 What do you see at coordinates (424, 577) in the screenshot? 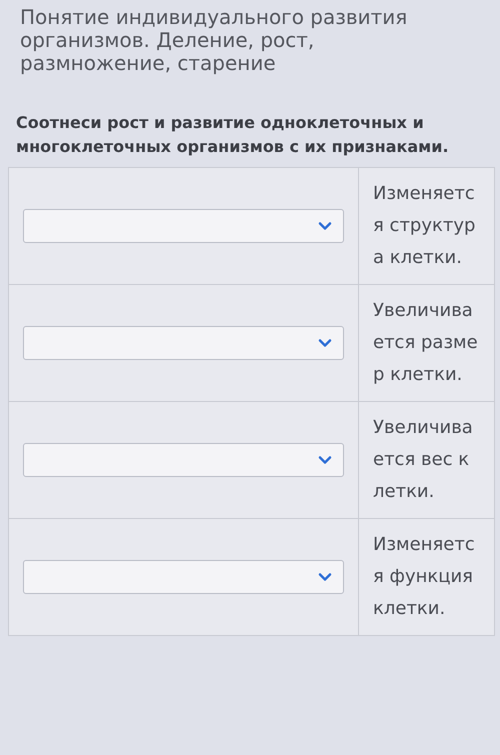
I see `answer-text: Изменяется функция клетки.` at bounding box center [424, 577].